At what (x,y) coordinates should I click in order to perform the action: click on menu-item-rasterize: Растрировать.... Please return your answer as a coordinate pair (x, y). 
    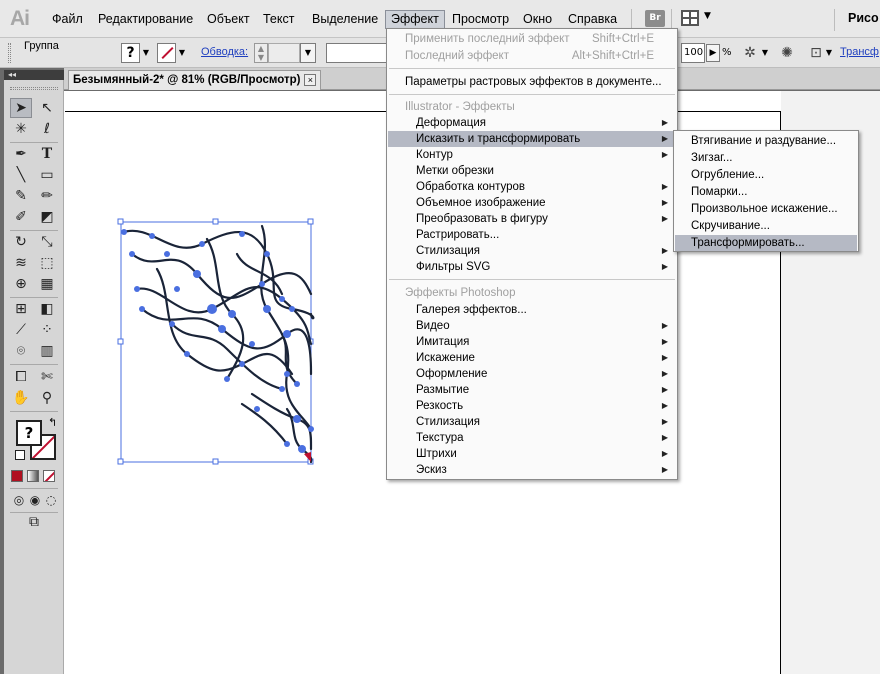
    Looking at the image, I should click on (532, 235).